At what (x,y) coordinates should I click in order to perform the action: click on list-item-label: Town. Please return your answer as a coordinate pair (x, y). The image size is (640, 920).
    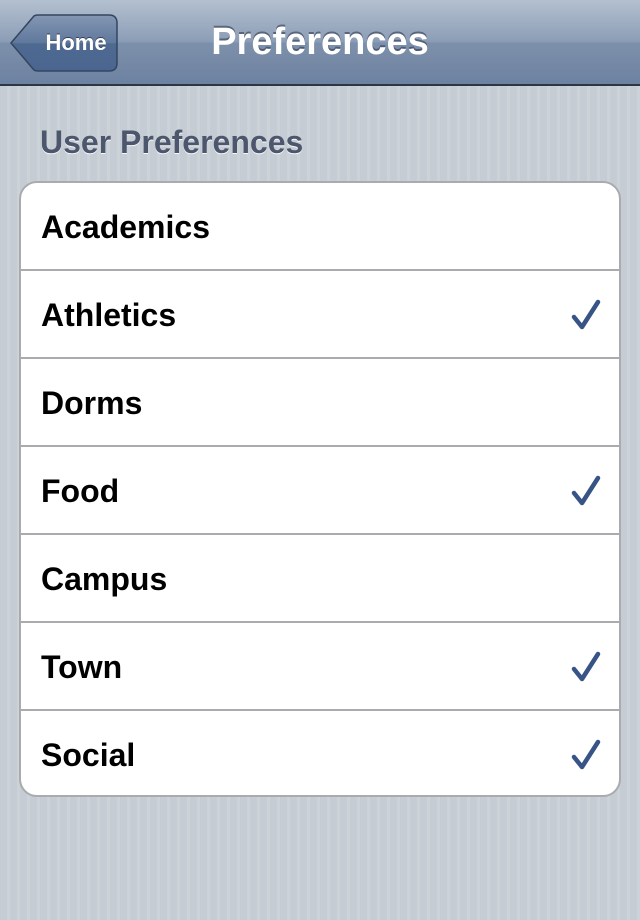
    Looking at the image, I should click on (82, 667).